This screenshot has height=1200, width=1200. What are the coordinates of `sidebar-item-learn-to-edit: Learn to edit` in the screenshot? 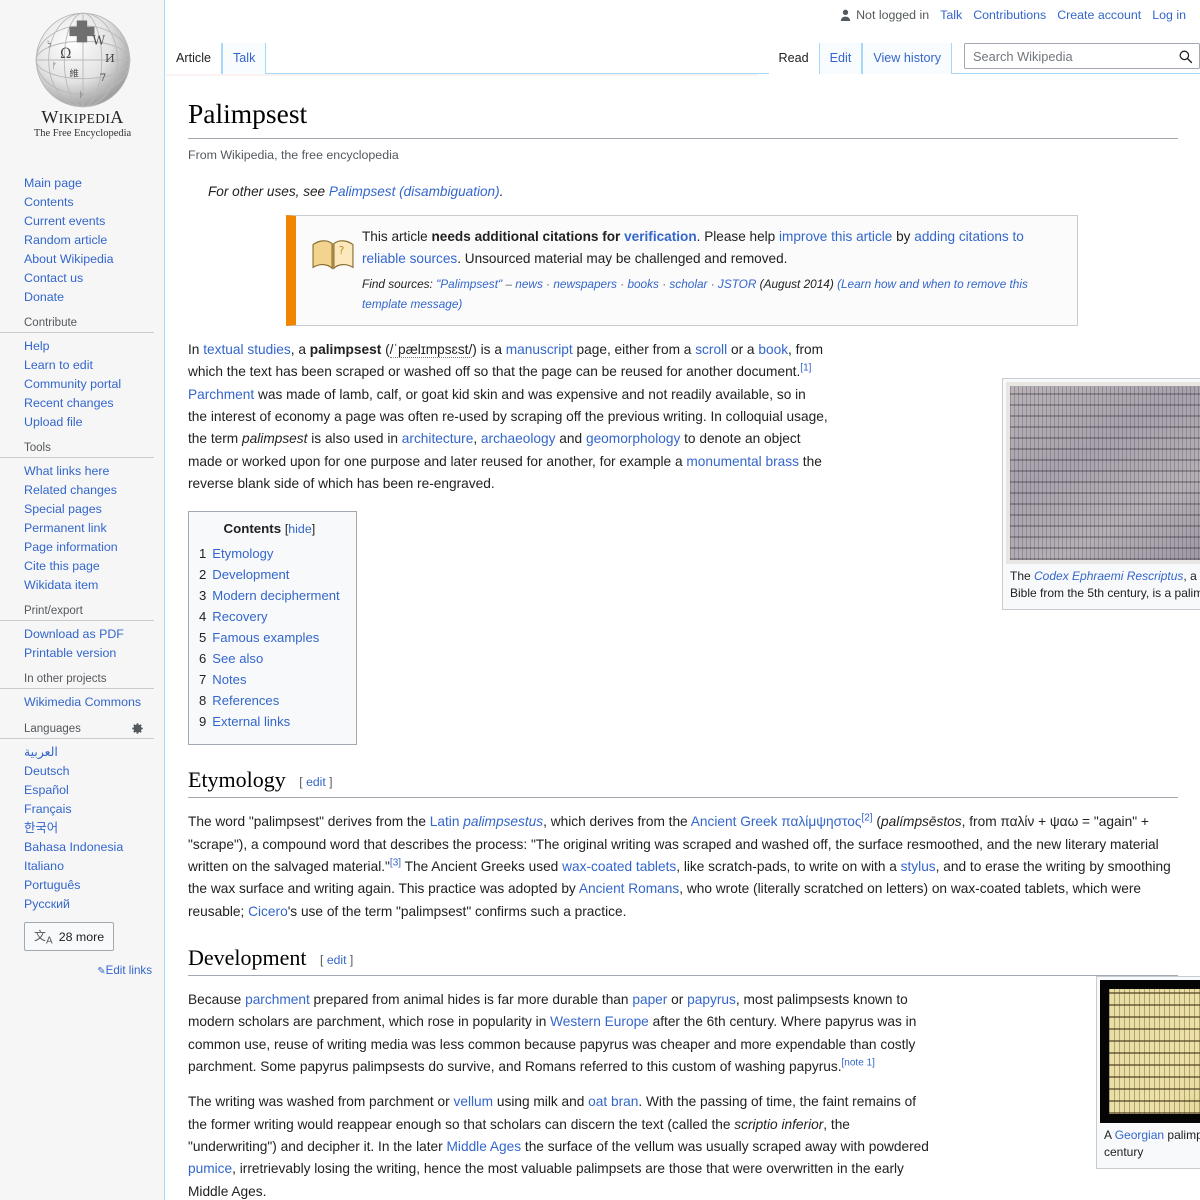 It's located at (82, 365).